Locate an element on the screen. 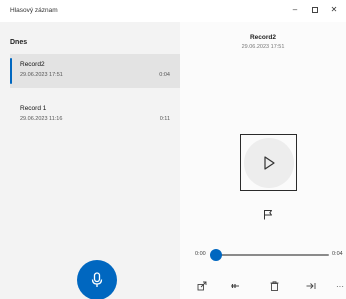 The height and width of the screenshot is (299, 346). play-button-circle is located at coordinates (268, 162).